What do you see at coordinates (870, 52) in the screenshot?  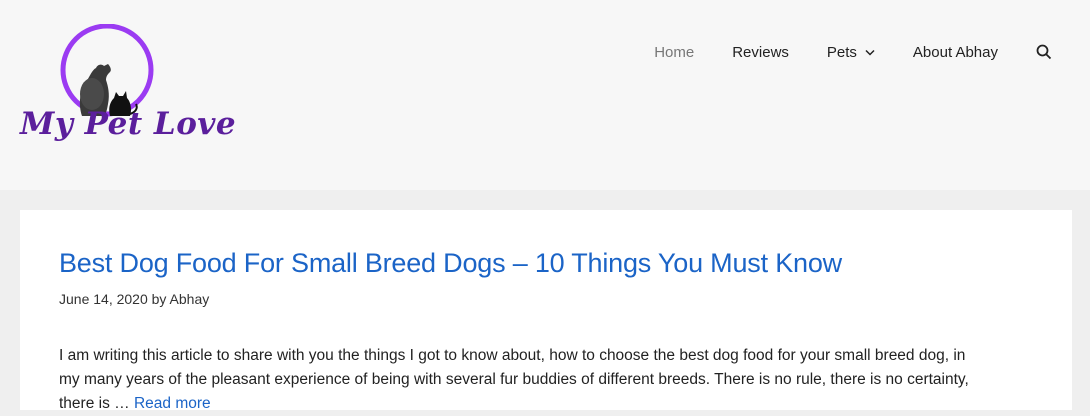 I see `chevron-down-icon` at bounding box center [870, 52].